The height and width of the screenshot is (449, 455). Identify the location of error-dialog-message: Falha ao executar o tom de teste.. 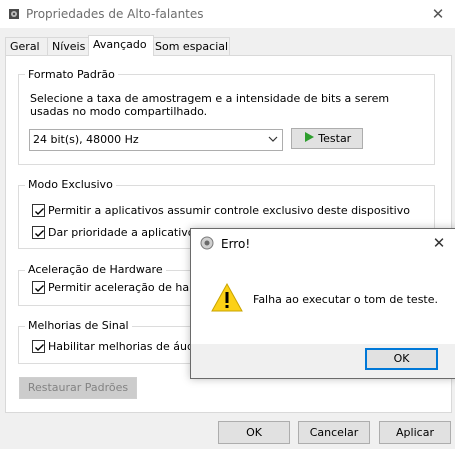
(346, 299).